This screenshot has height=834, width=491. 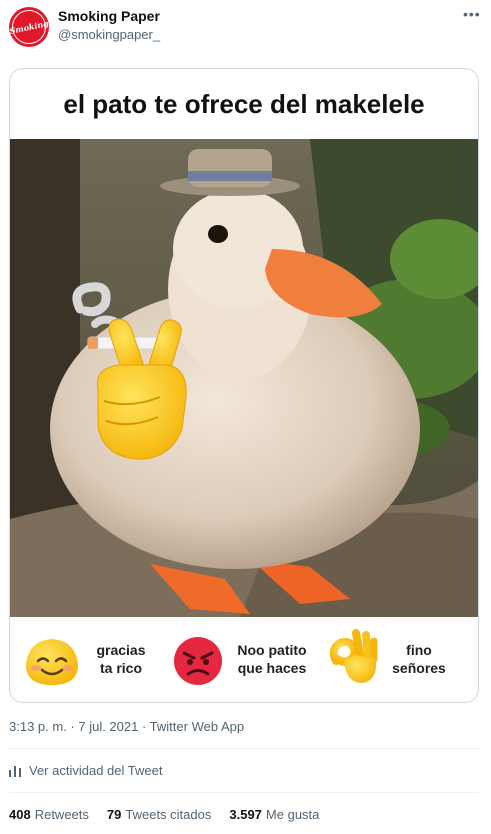 I want to click on divider-top, so click(x=244, y=748).